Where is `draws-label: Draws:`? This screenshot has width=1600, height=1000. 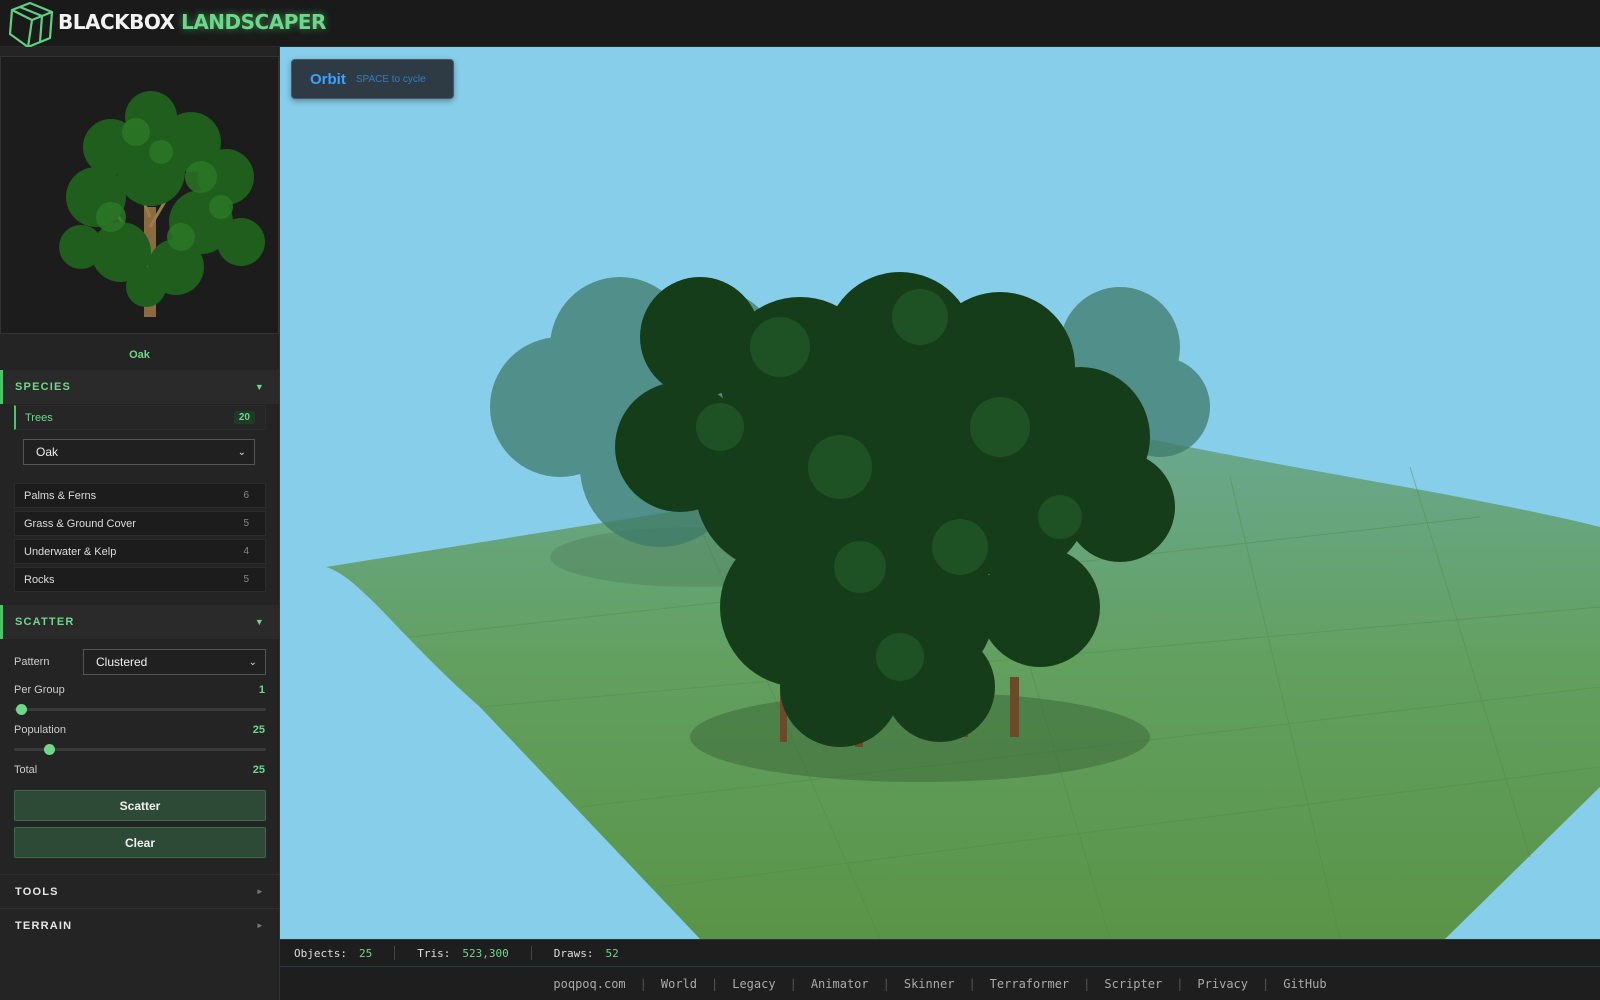 draws-label: Draws: is located at coordinates (573, 953).